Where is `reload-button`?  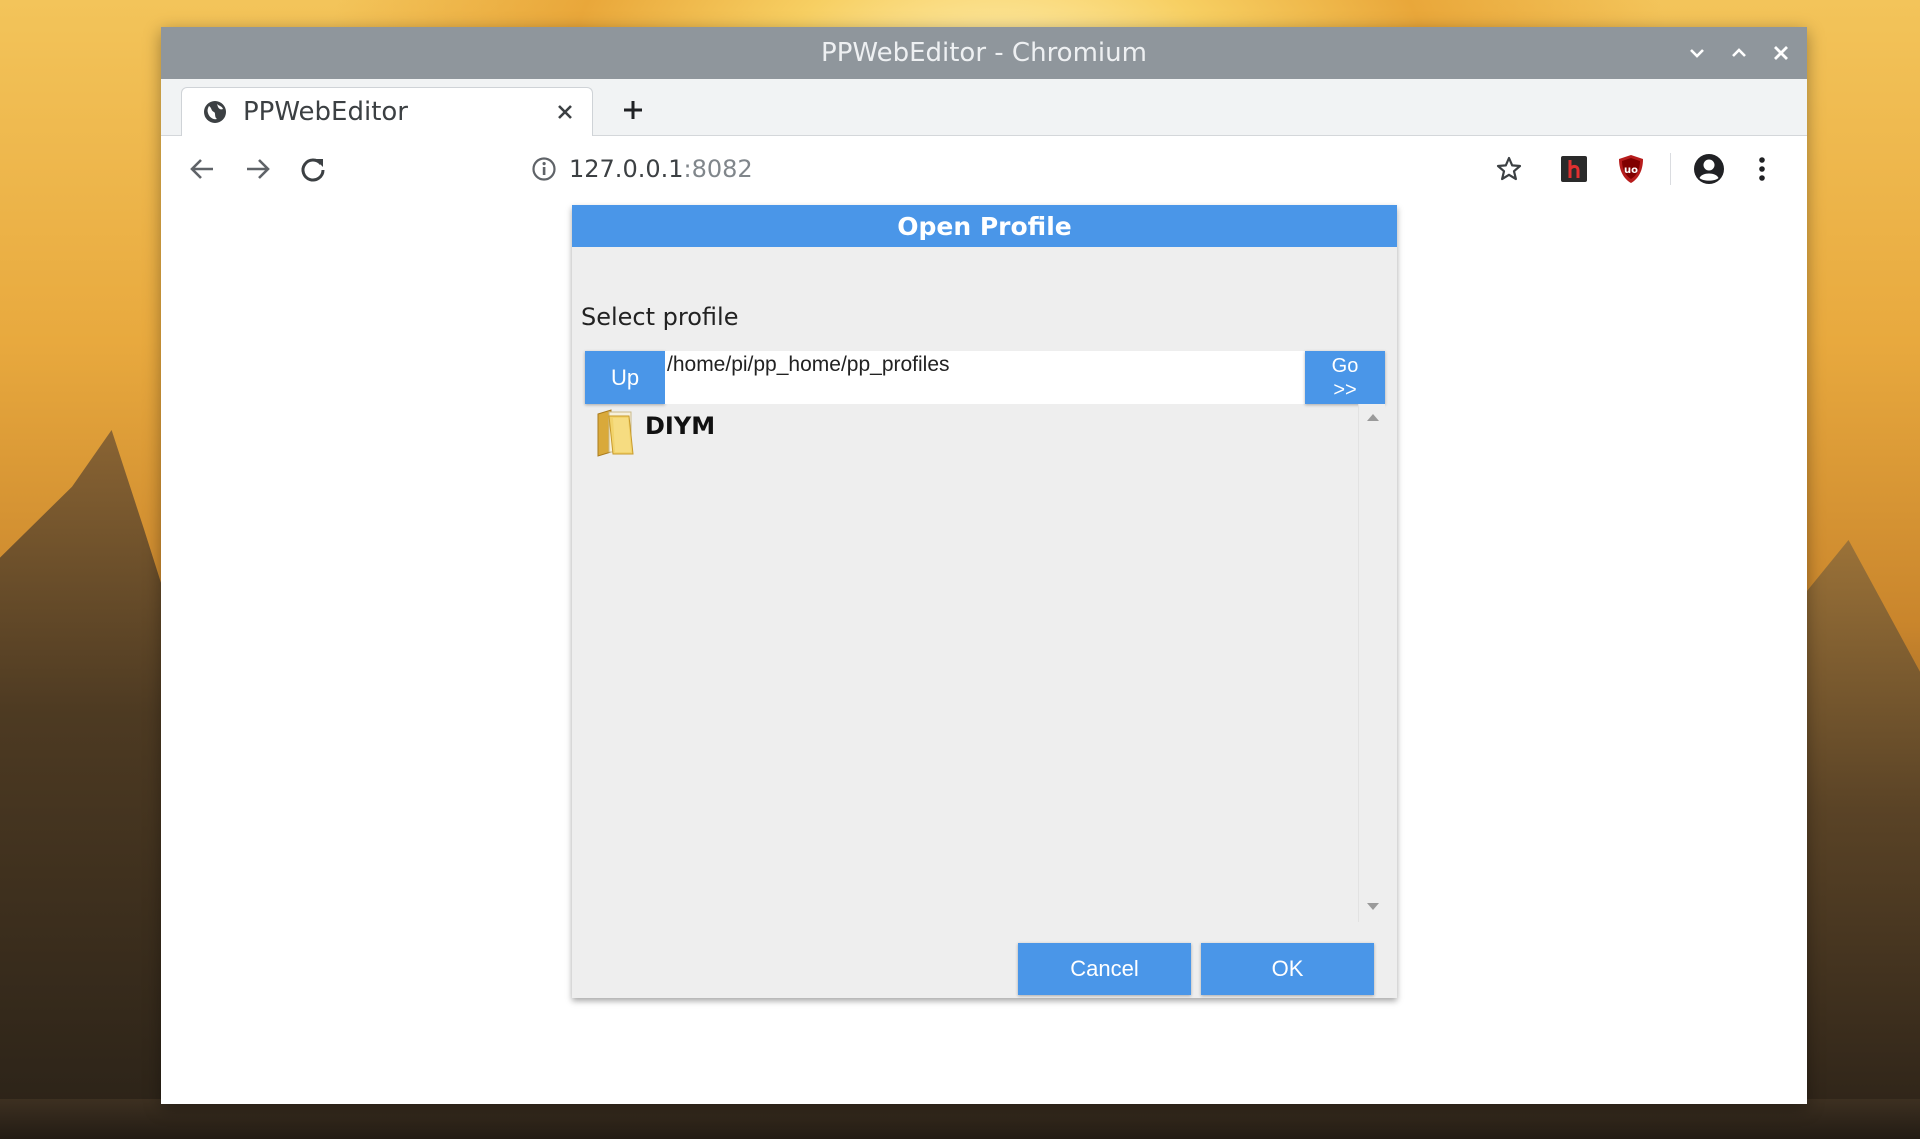
reload-button is located at coordinates (313, 169).